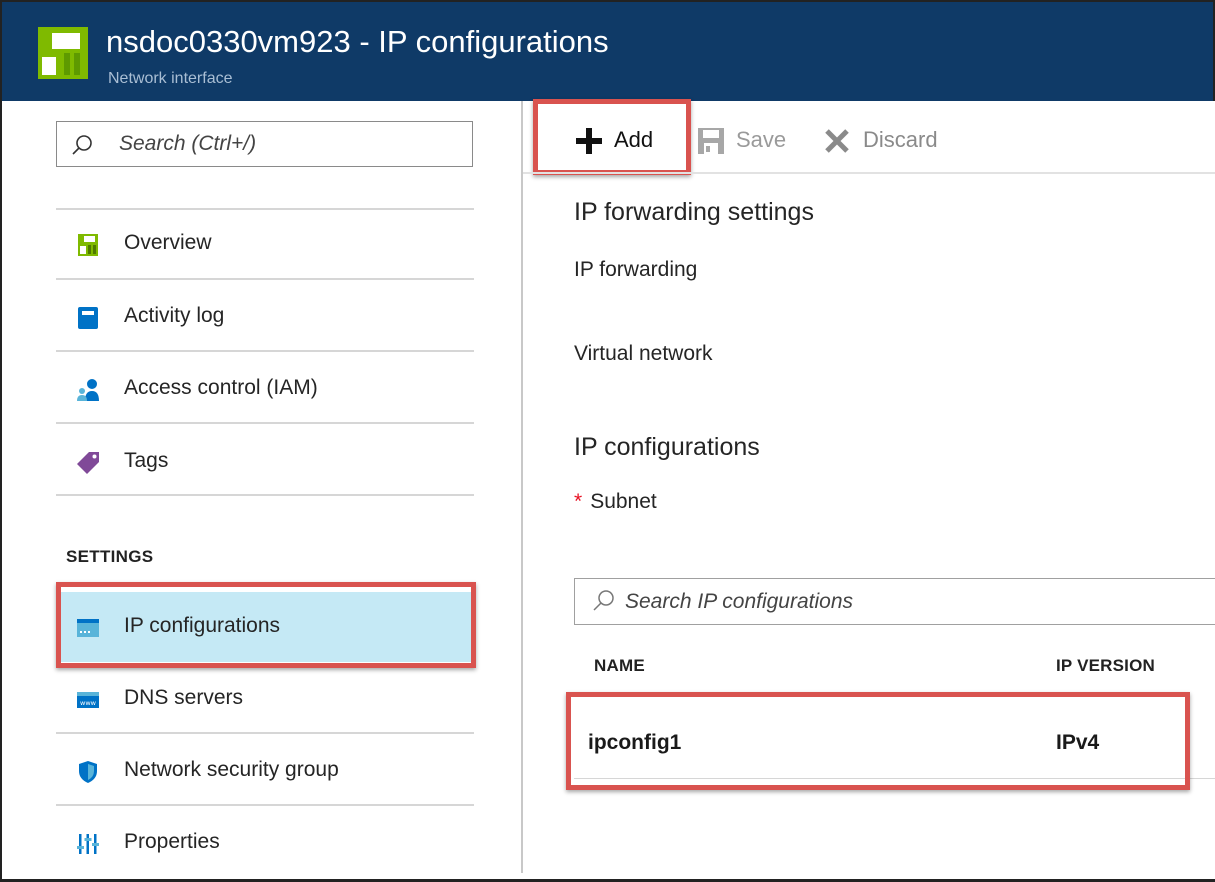  What do you see at coordinates (578, 501) in the screenshot?
I see `required-mark: *` at bounding box center [578, 501].